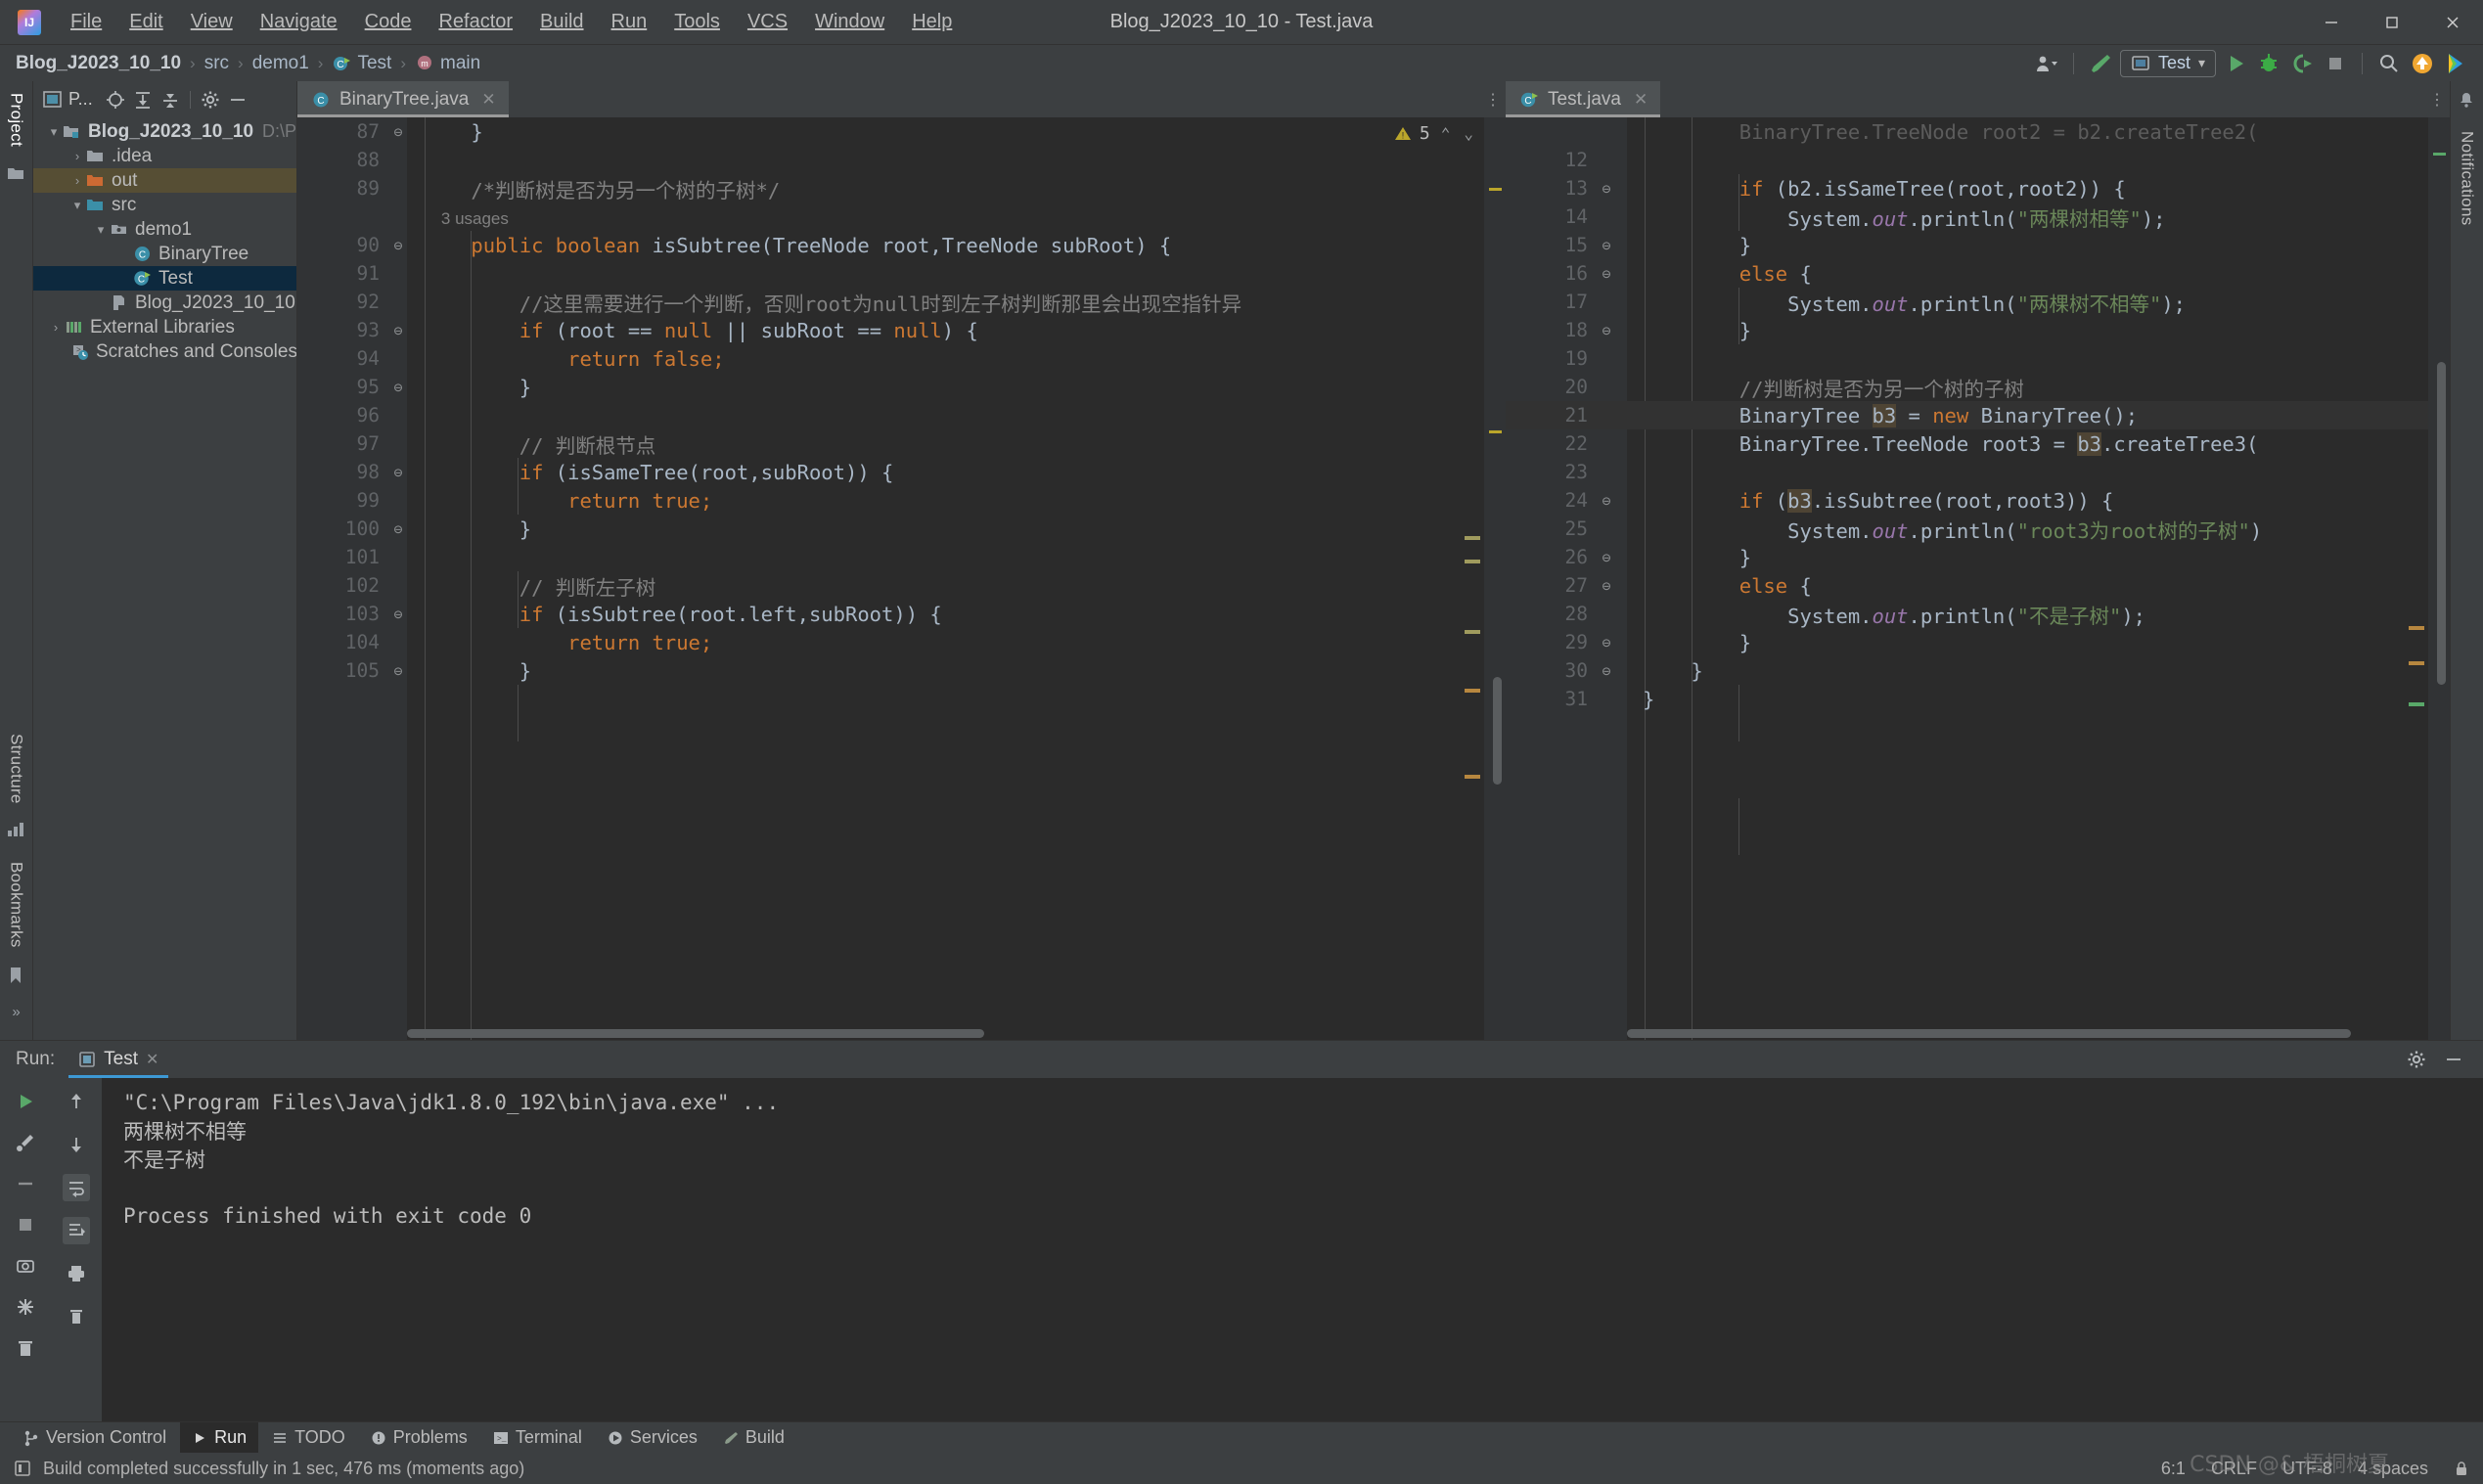  I want to click on tree-row-binarytree: C BinaryTree, so click(164, 254).